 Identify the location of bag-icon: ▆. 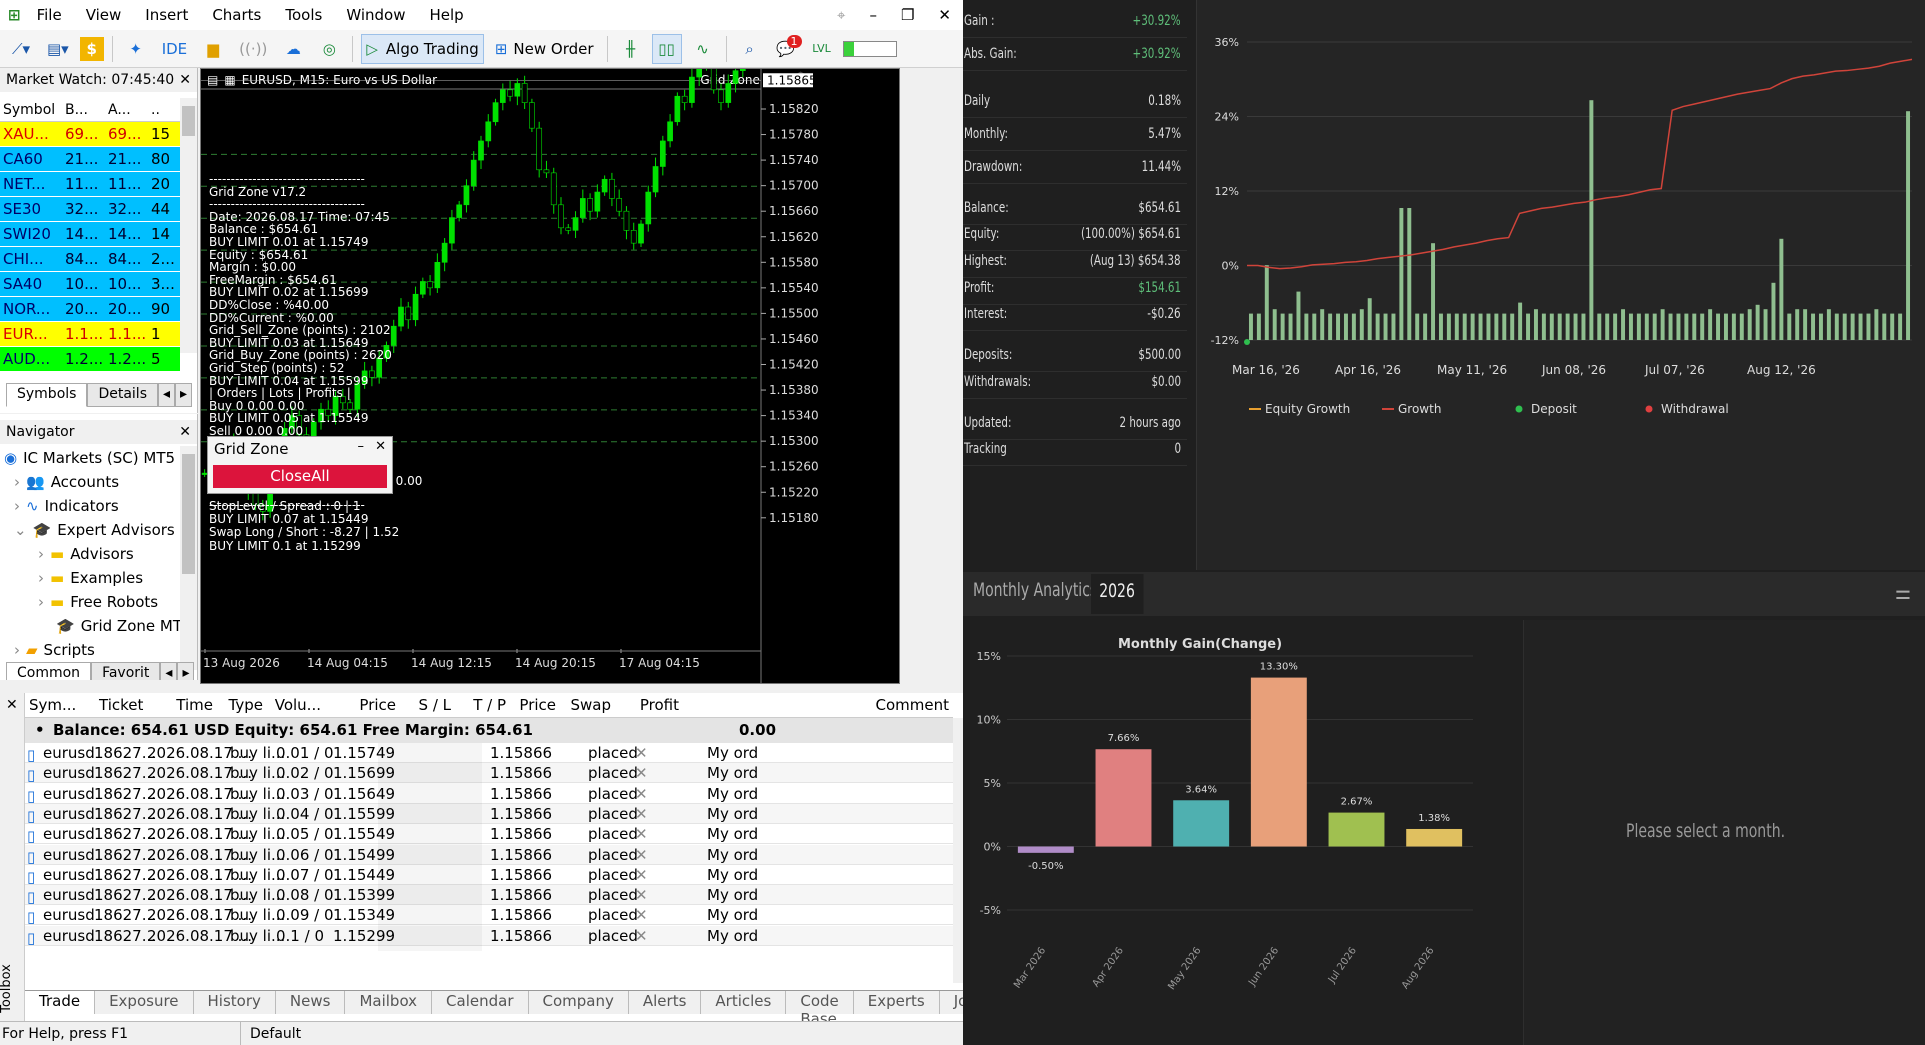
(213, 49).